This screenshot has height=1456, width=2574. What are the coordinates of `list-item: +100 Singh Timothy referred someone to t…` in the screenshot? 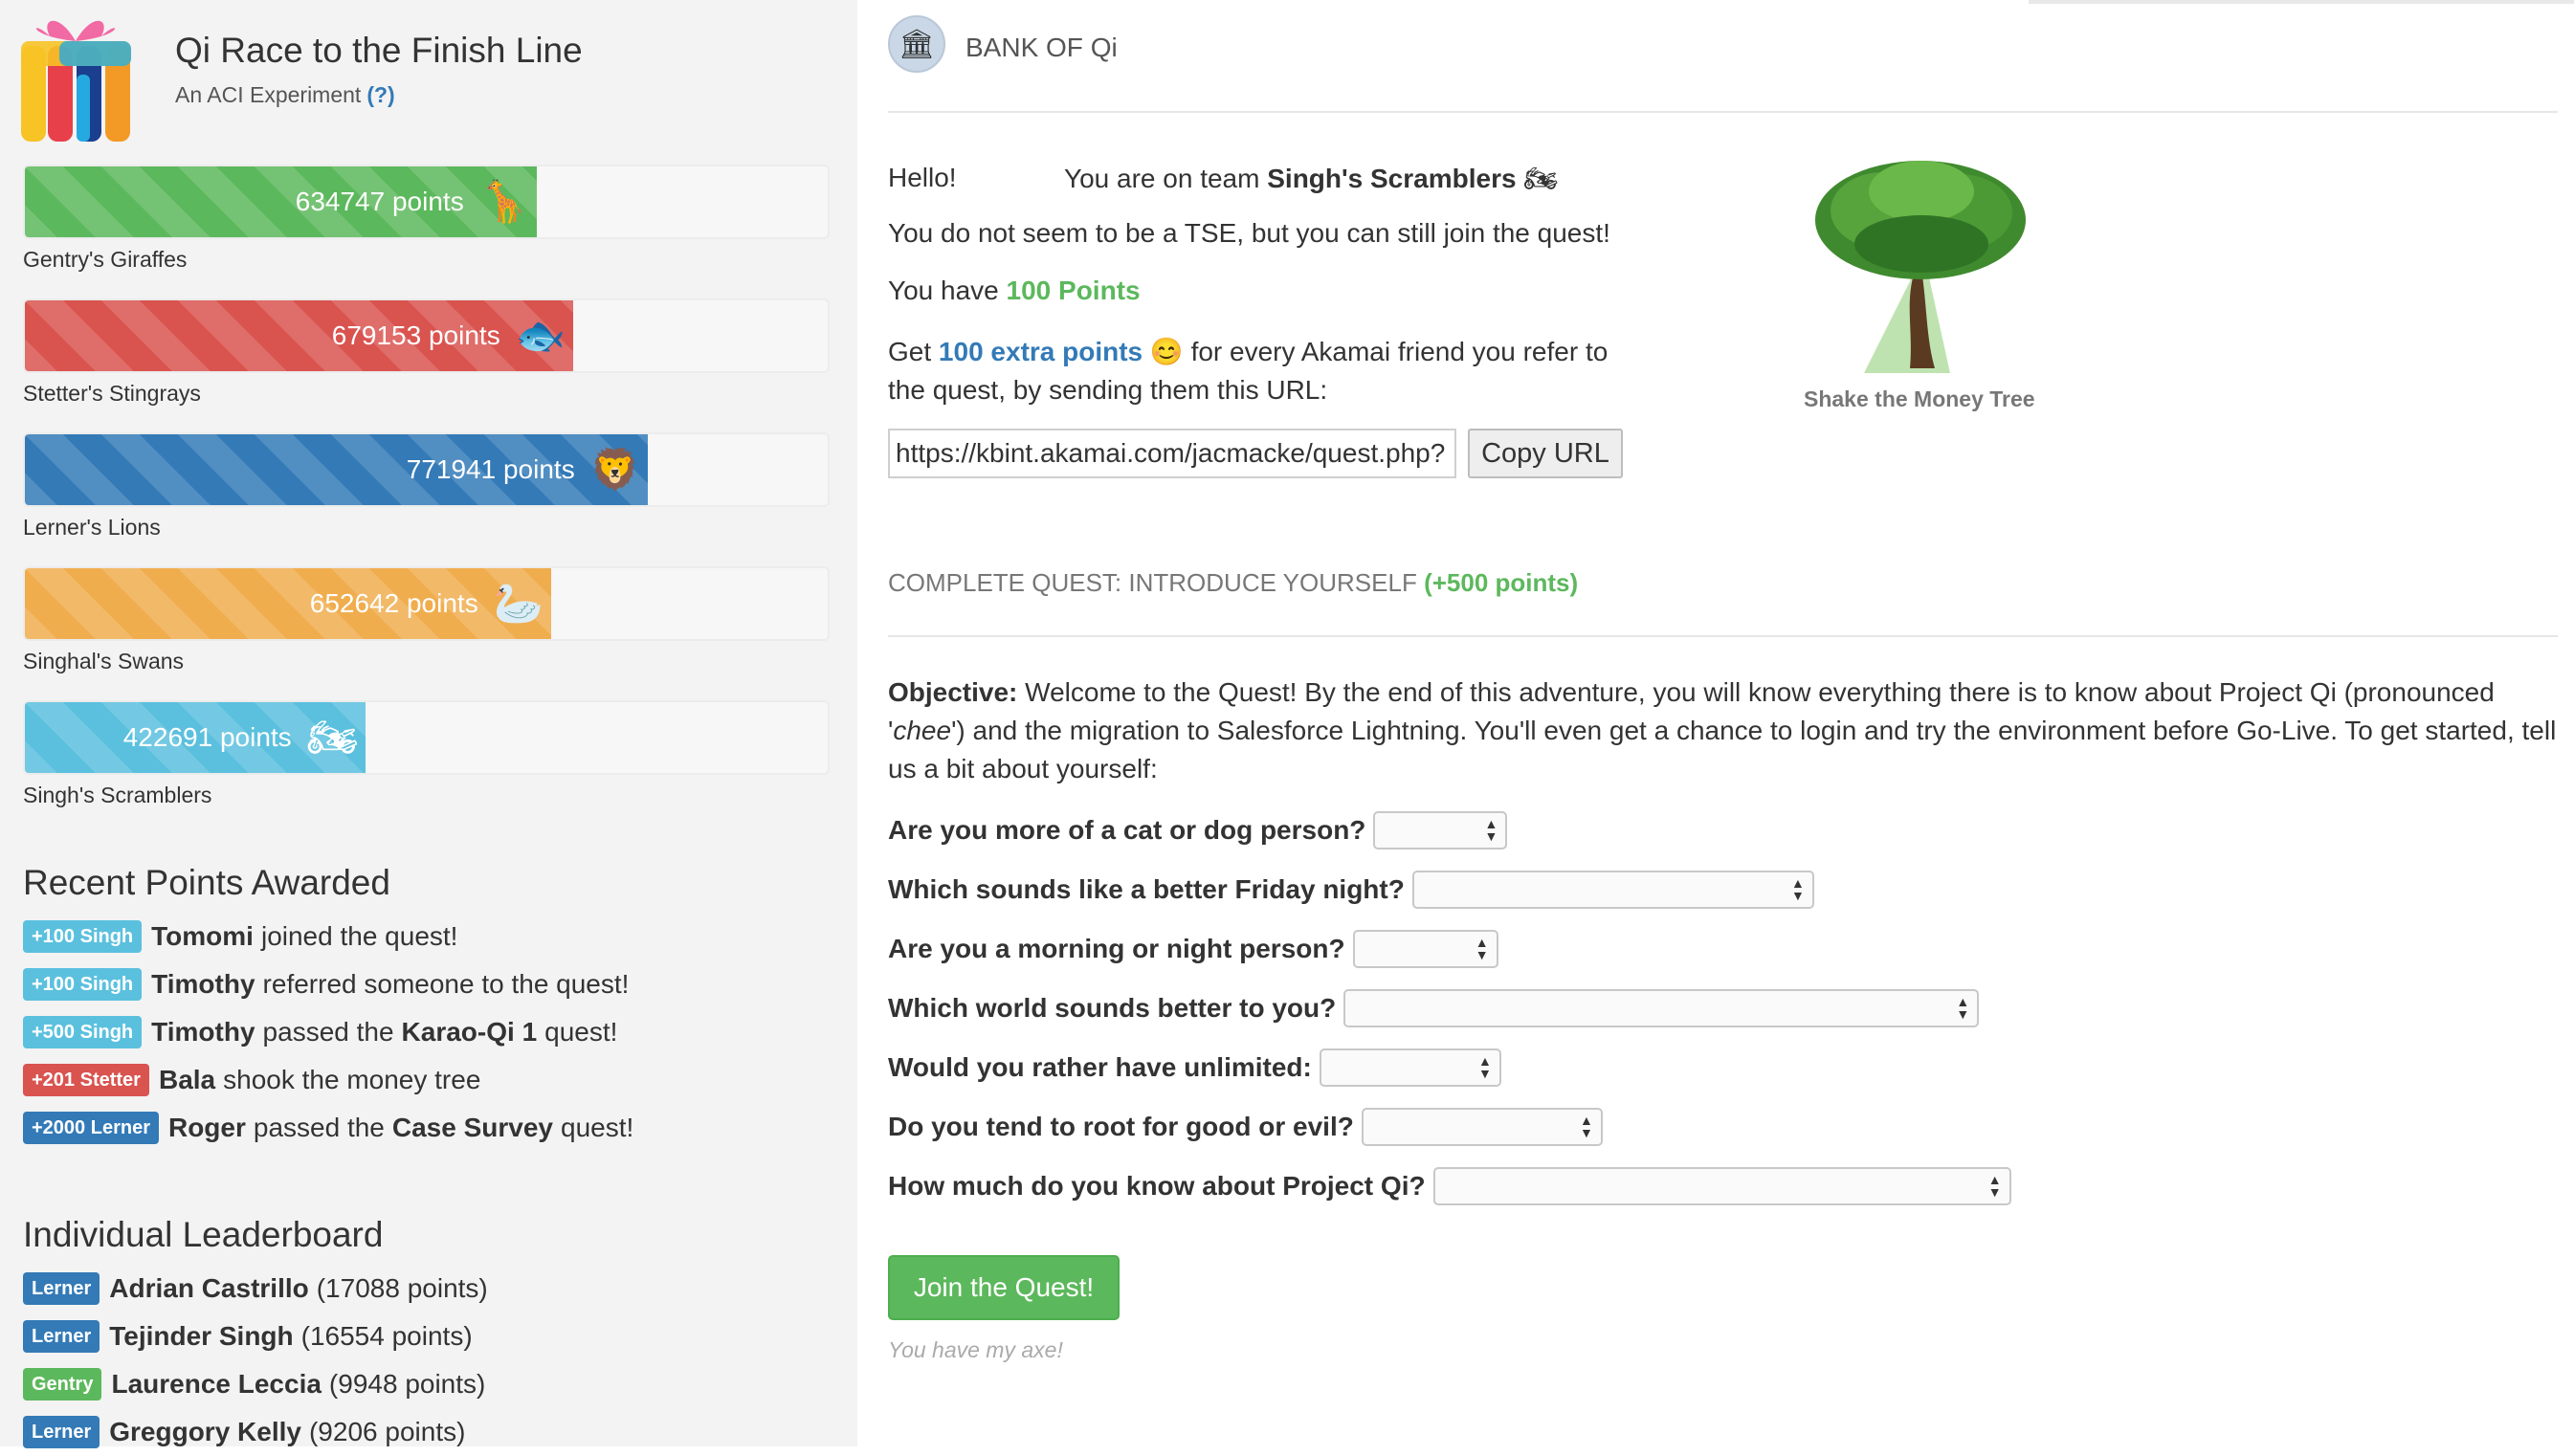 It's located at (430, 984).